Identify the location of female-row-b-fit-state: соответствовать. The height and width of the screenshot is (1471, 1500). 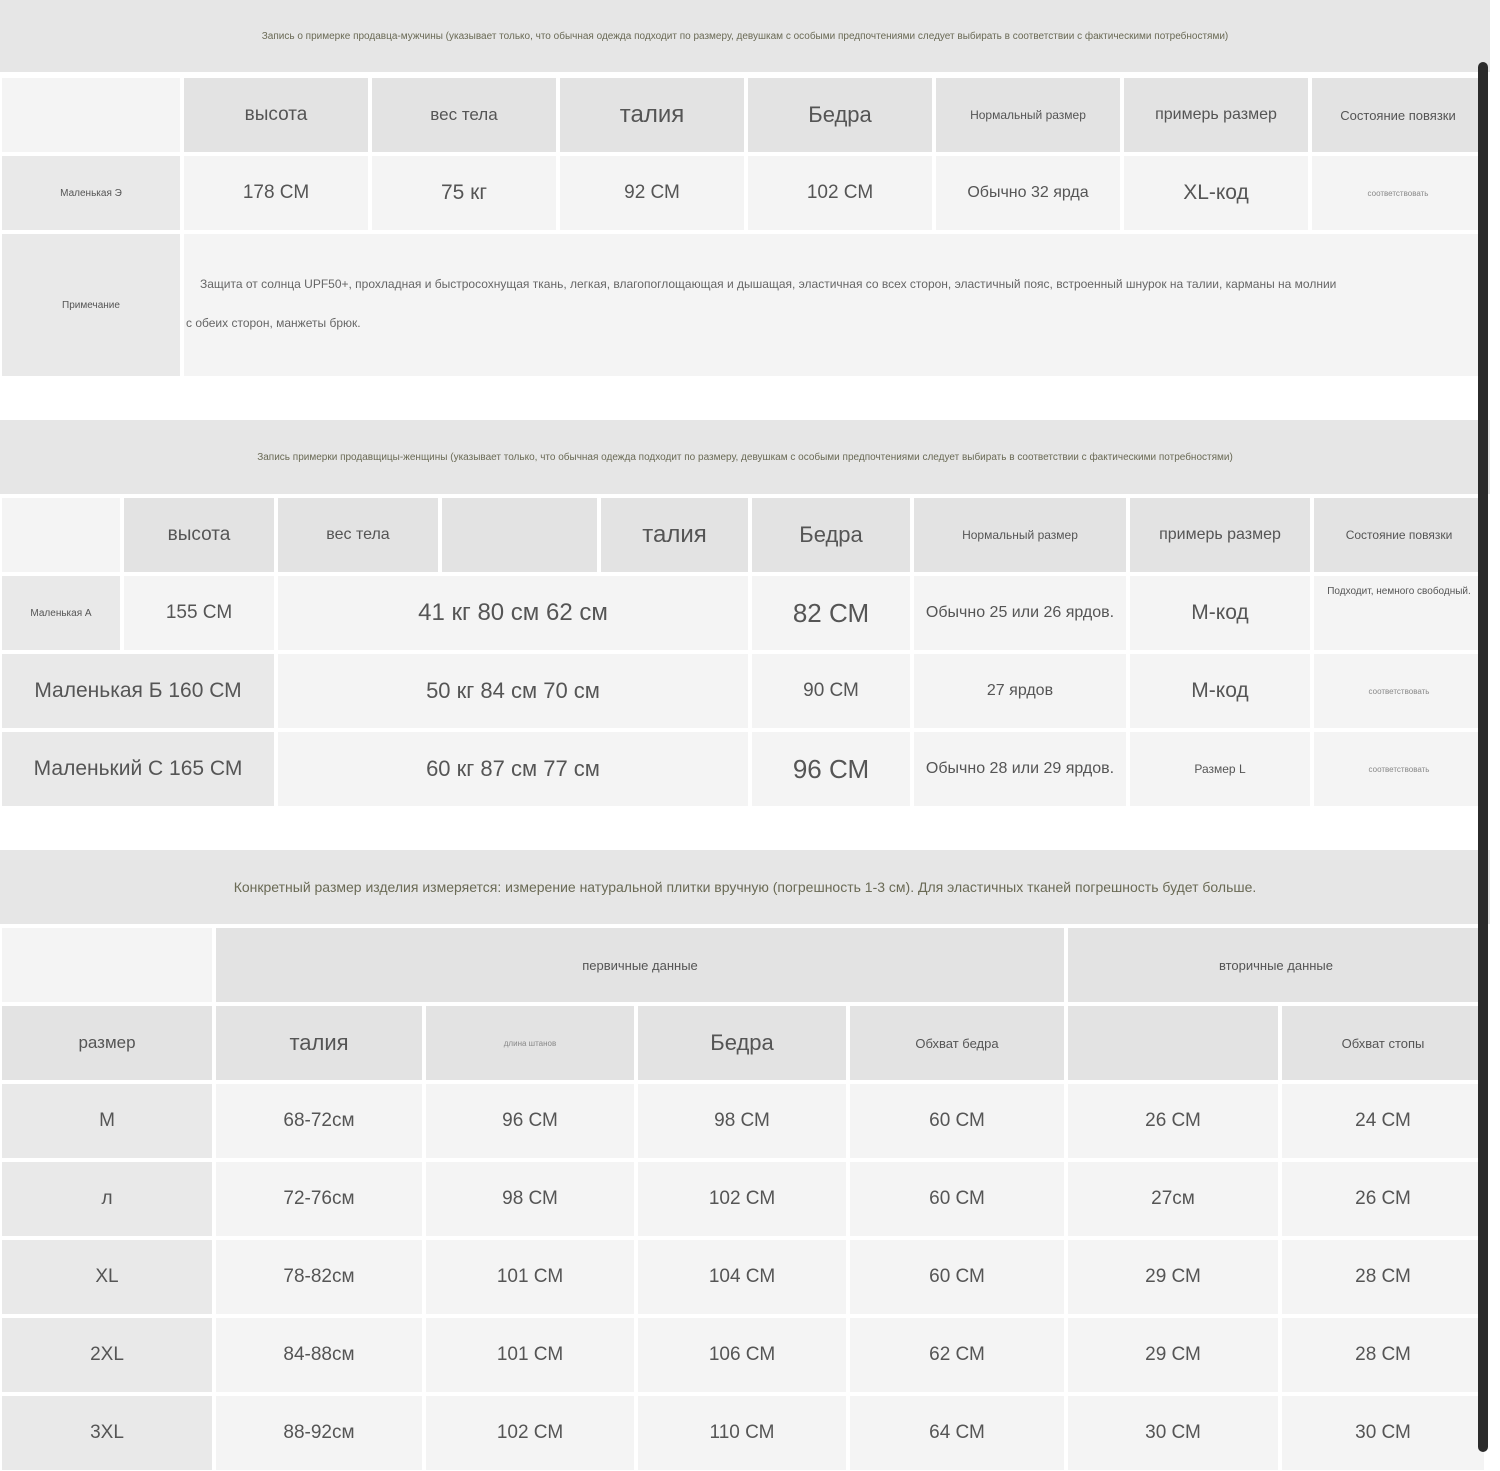
(1399, 691).